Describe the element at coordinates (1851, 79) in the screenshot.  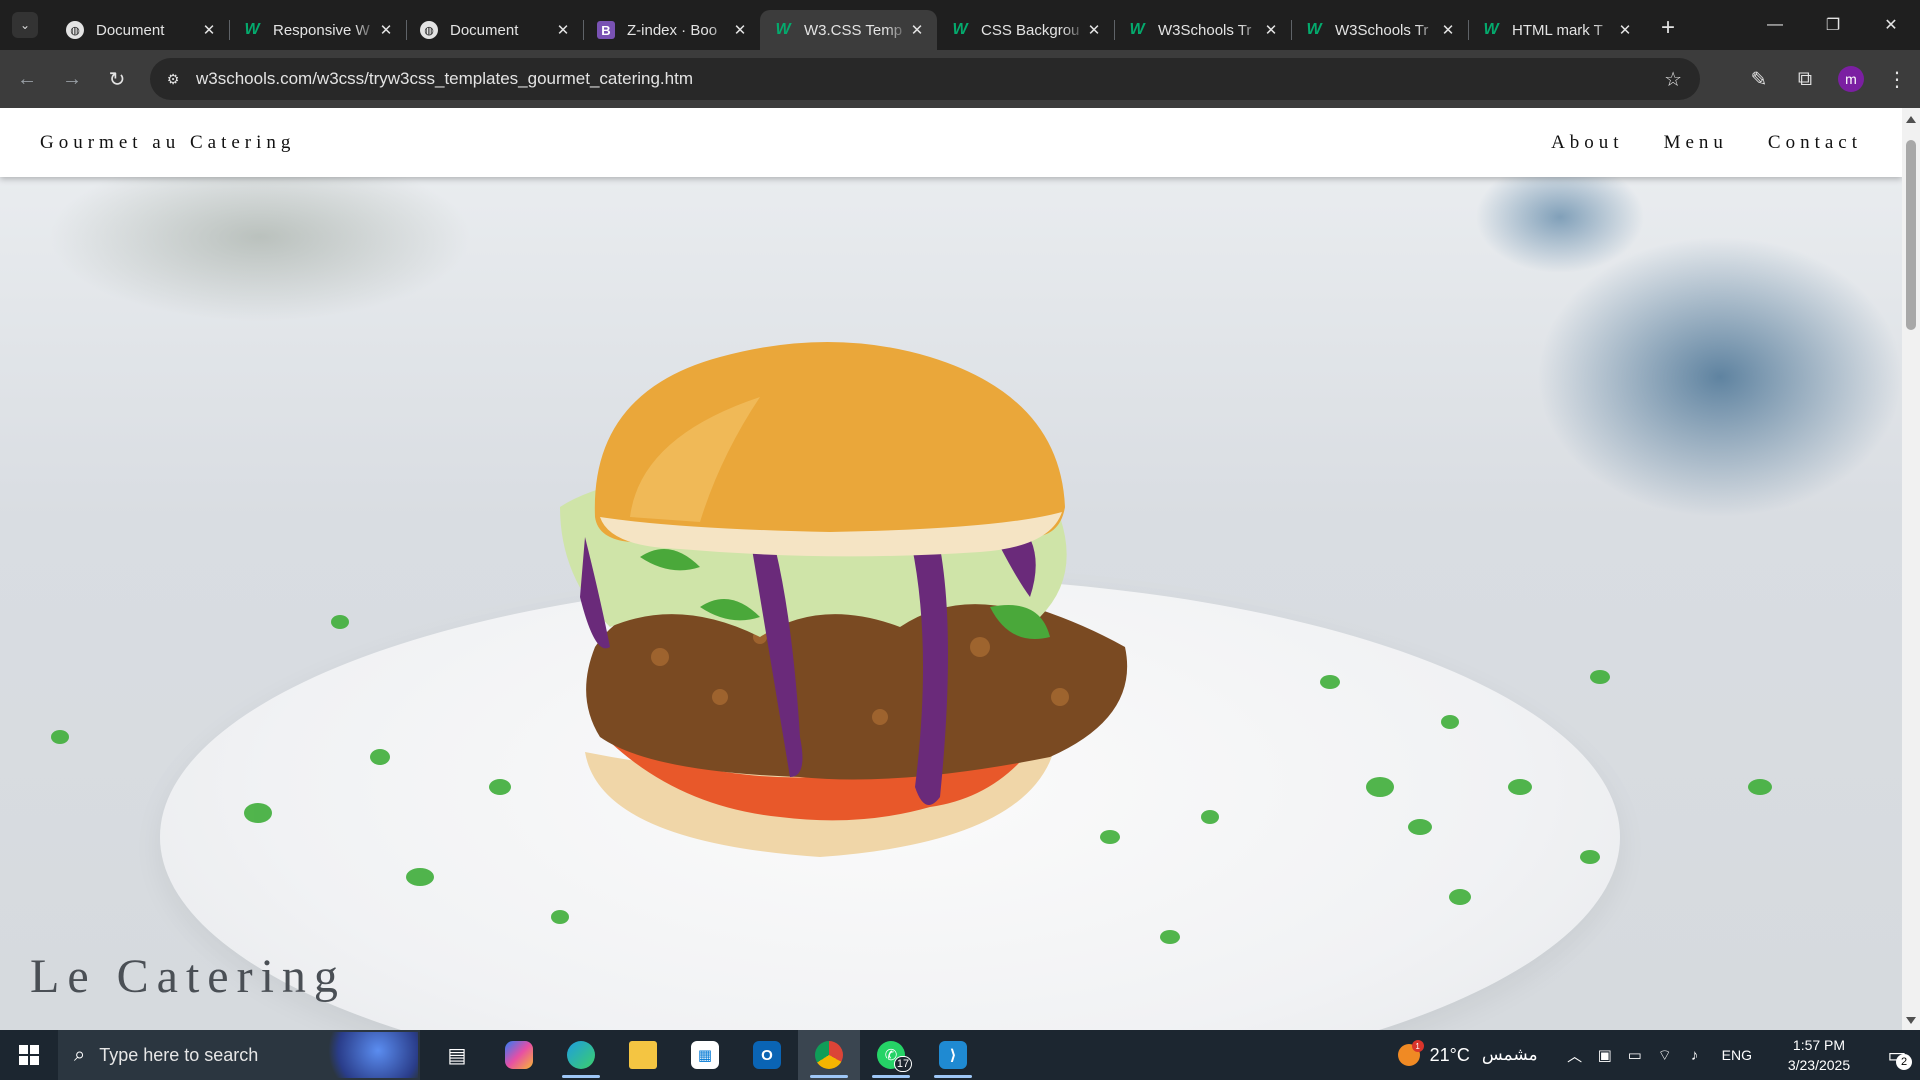
I see `profile-avatar: m` at that location.